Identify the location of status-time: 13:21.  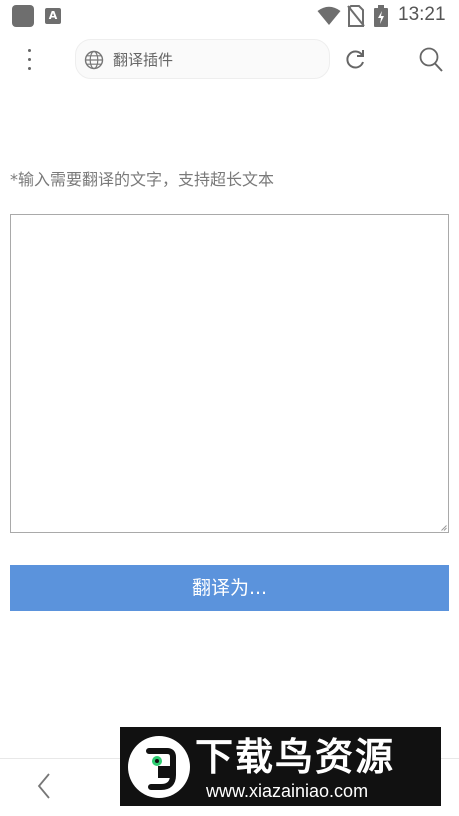
(422, 14).